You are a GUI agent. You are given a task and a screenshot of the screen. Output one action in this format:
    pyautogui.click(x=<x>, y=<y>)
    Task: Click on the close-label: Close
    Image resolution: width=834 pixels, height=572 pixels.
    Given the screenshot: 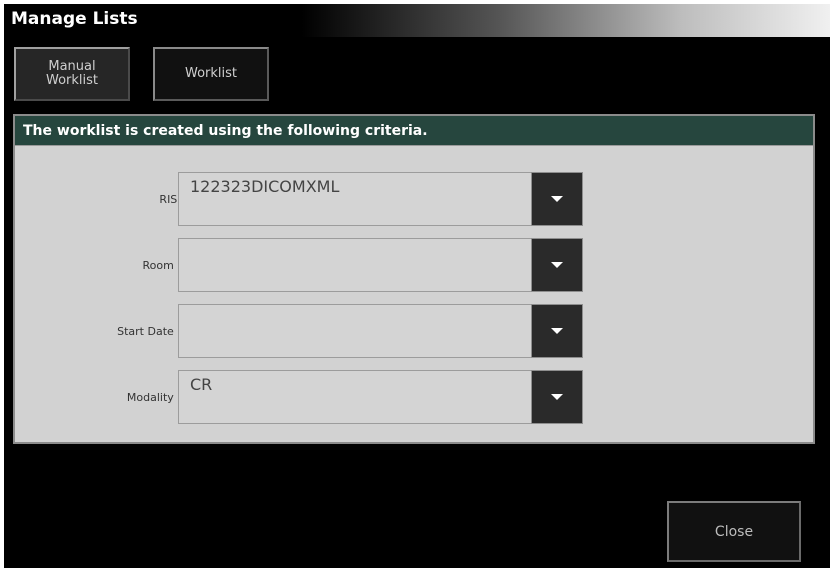 What is the action you would take?
    pyautogui.click(x=734, y=531)
    